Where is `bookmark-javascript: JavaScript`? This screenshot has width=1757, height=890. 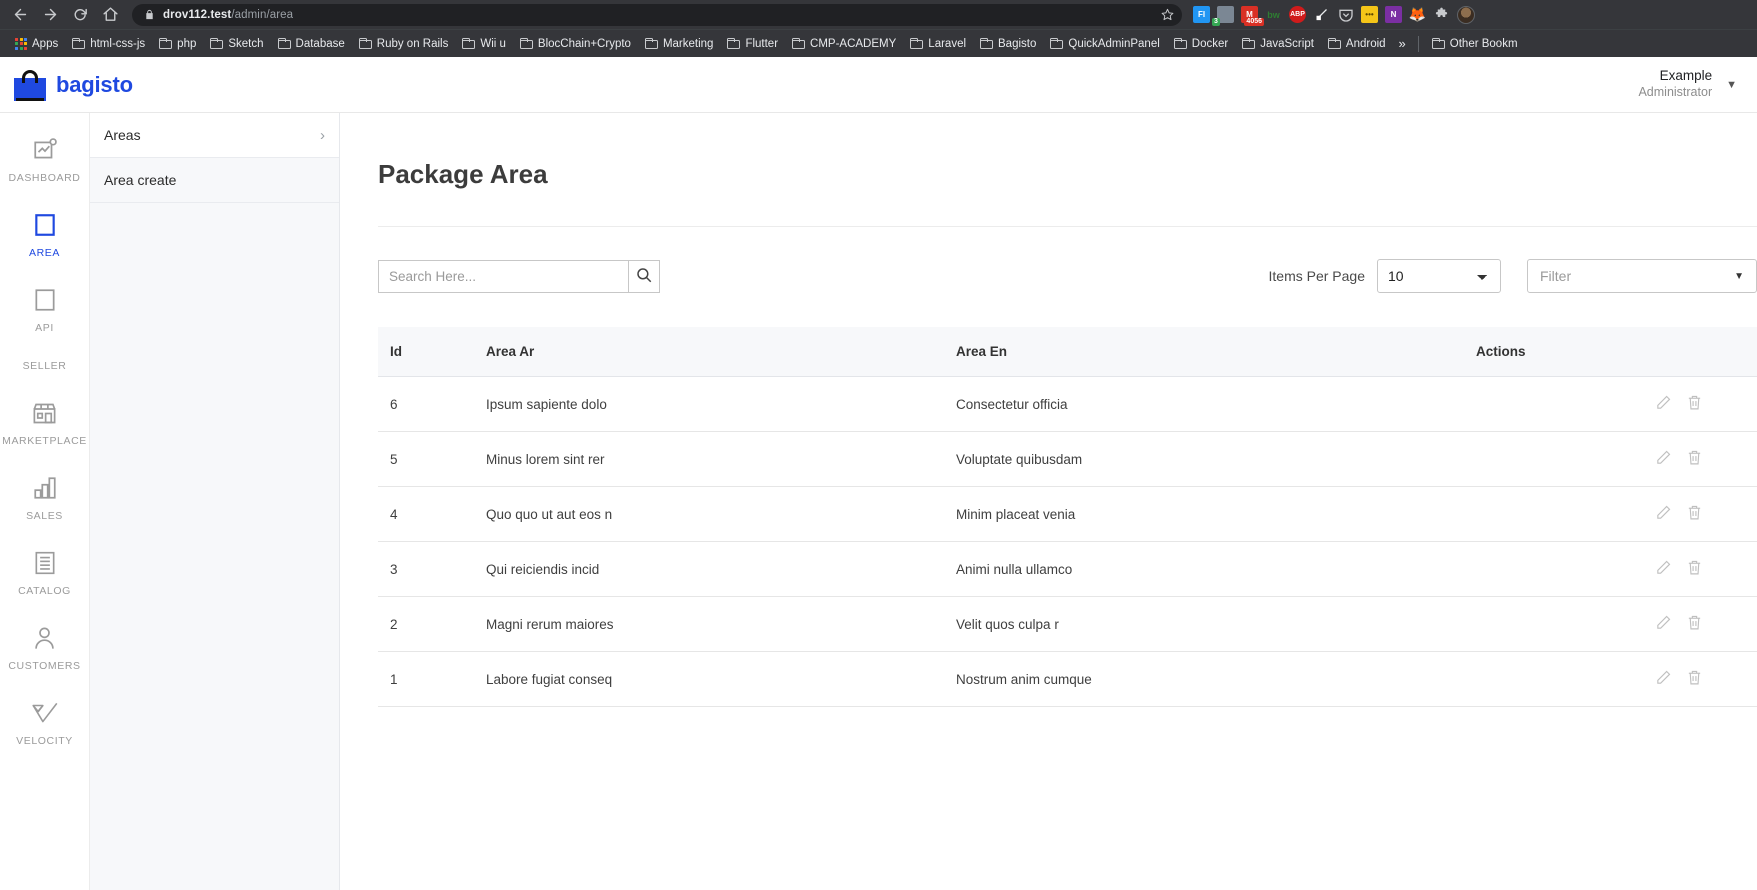 bookmark-javascript: JavaScript is located at coordinates (1278, 44).